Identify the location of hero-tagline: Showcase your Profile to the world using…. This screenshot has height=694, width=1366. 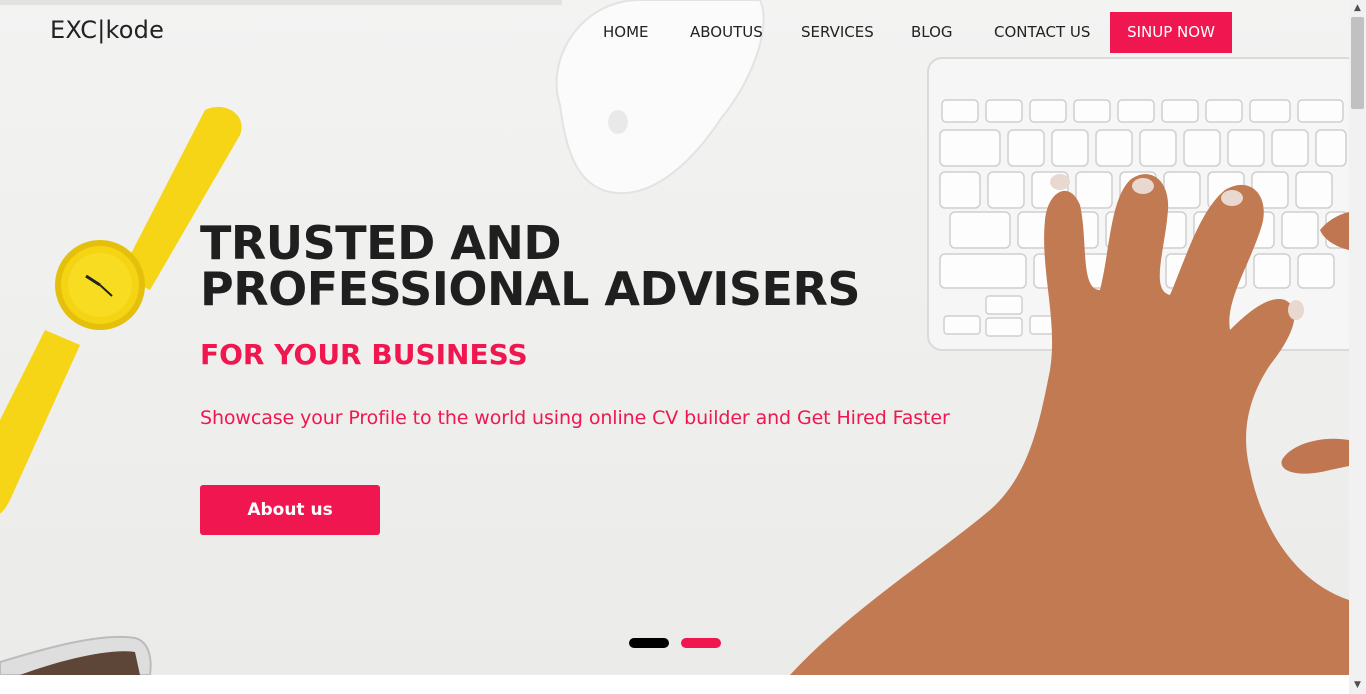
(575, 418).